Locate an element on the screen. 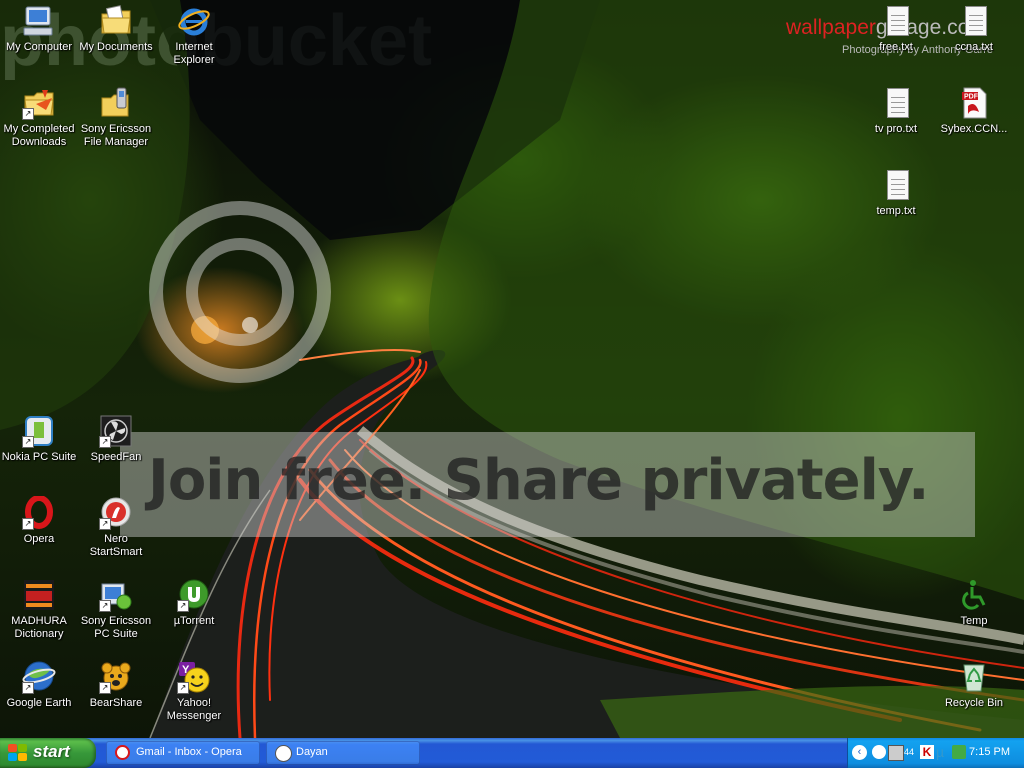 The width and height of the screenshot is (1024, 768). start-button: start is located at coordinates (48, 753).